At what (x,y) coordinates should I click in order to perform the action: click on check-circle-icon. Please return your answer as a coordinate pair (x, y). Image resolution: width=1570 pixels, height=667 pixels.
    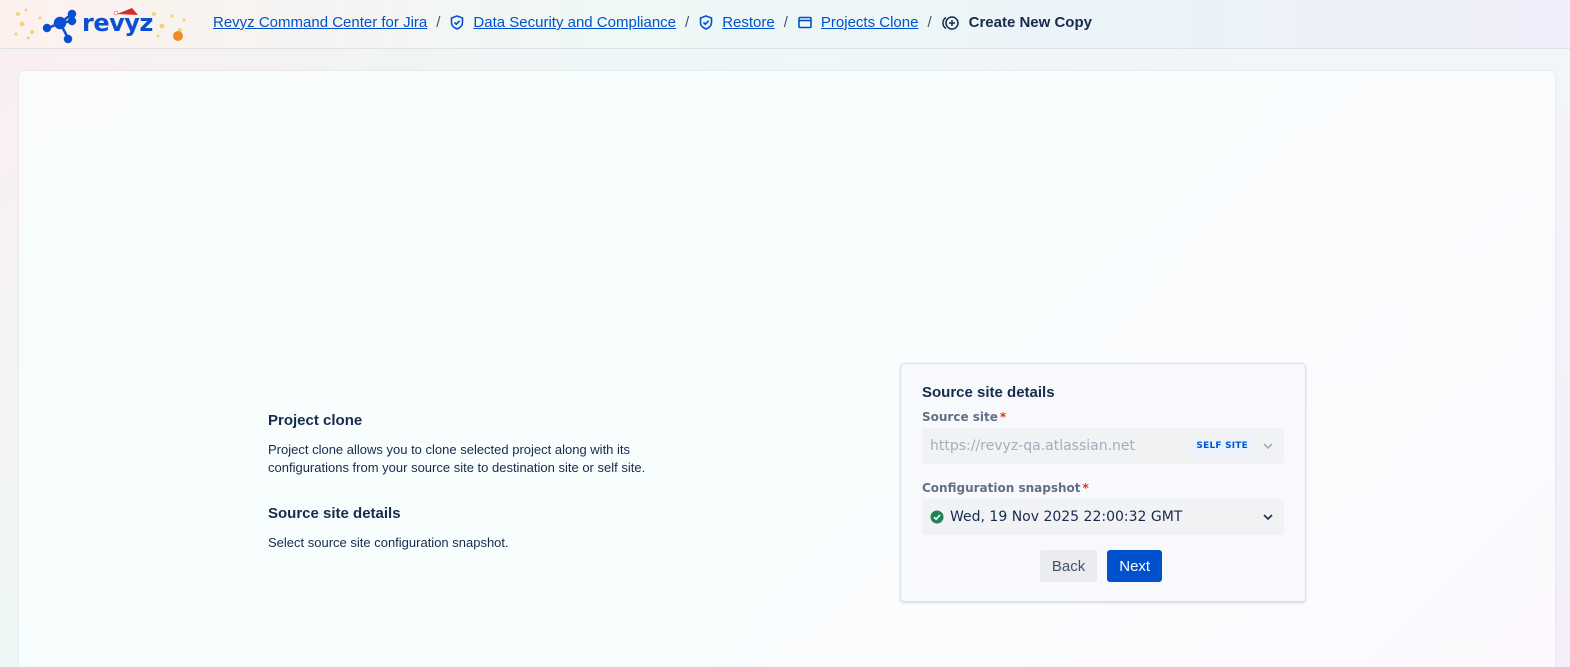
    Looking at the image, I should click on (937, 517).